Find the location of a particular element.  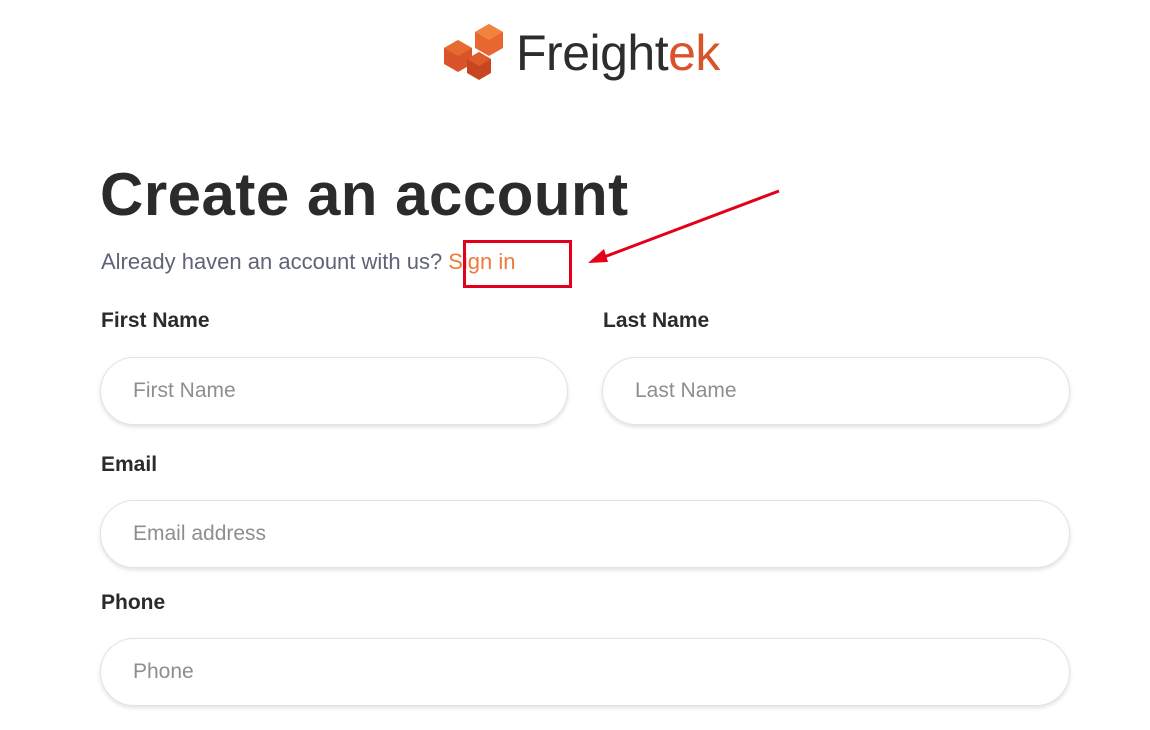

first-name-label: First Name is located at coordinates (155, 320).